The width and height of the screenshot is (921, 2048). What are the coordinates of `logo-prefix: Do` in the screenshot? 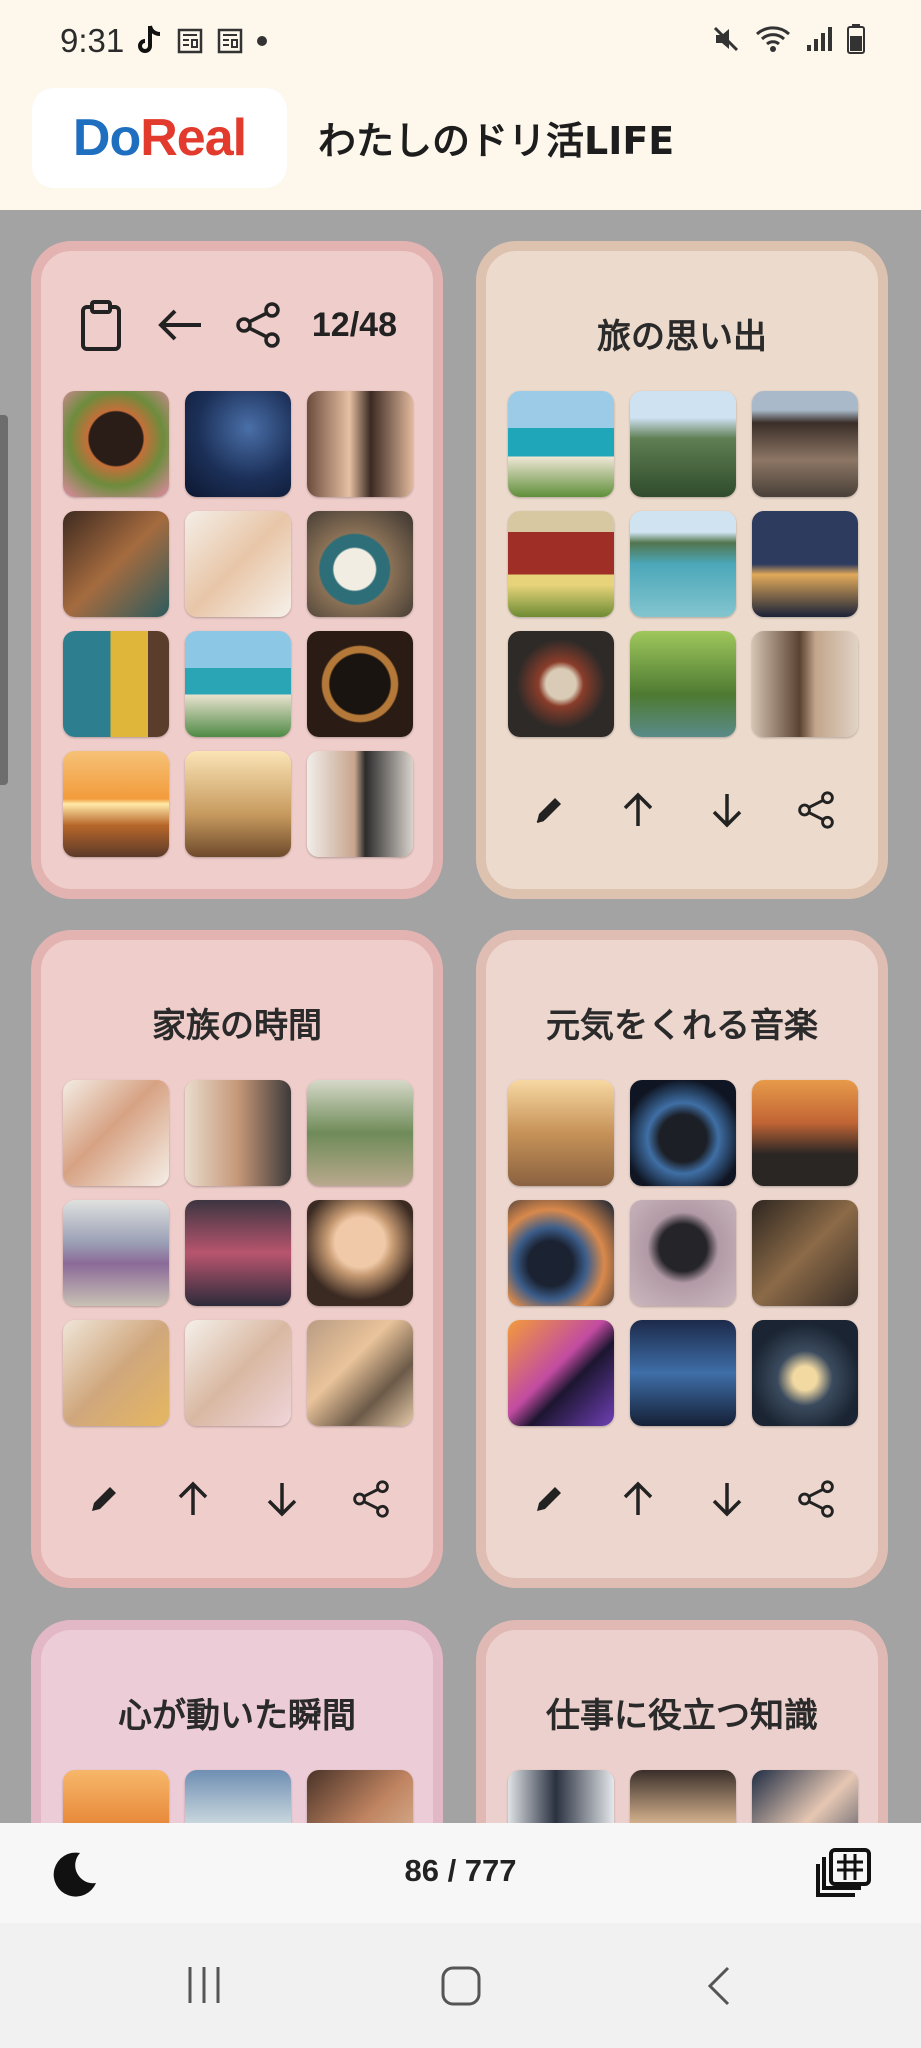 It's located at (106, 138).